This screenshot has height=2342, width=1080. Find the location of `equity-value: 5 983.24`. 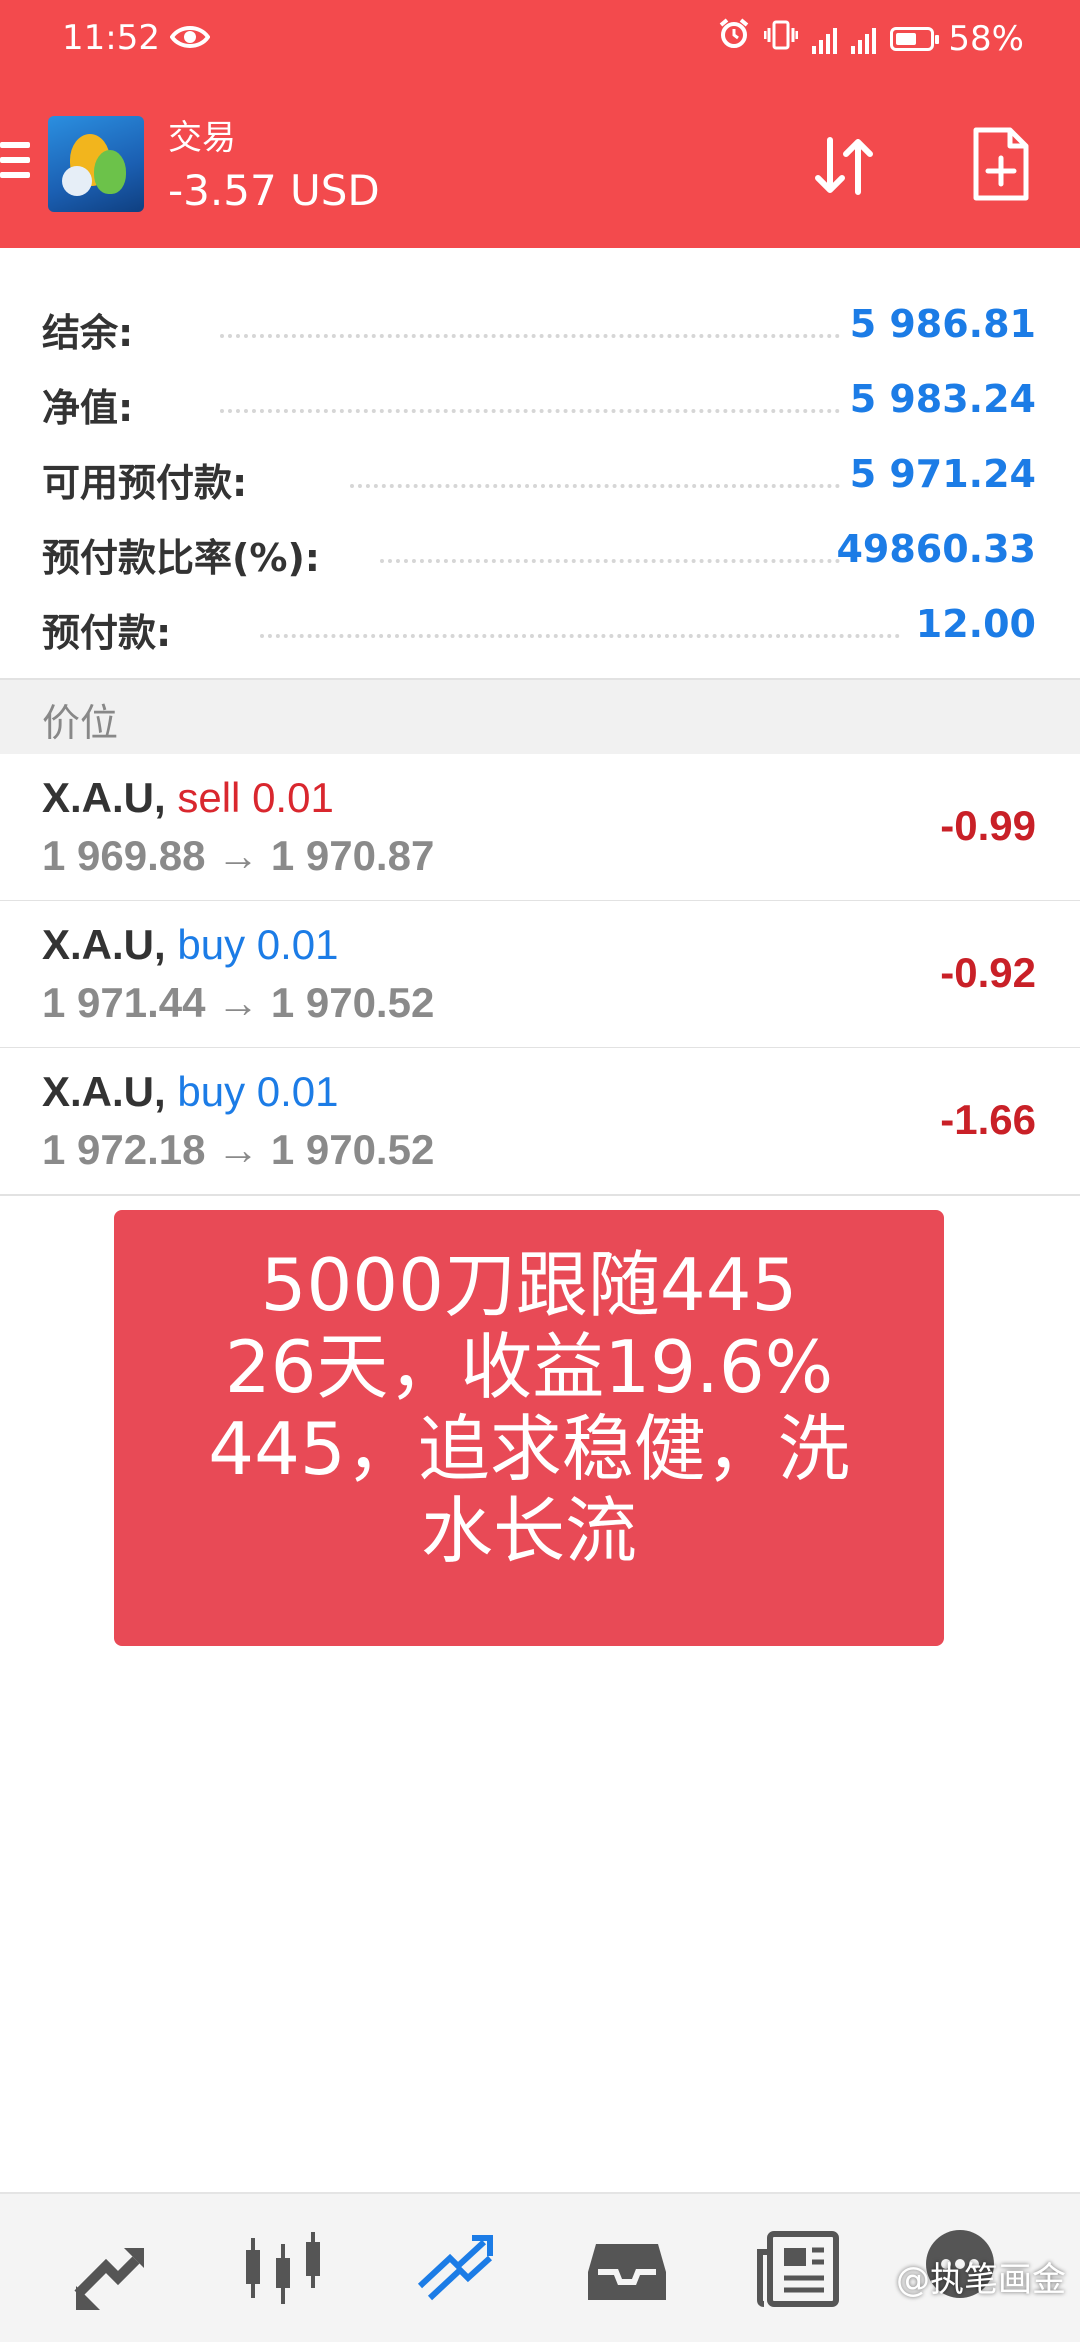

equity-value: 5 983.24 is located at coordinates (942, 399).